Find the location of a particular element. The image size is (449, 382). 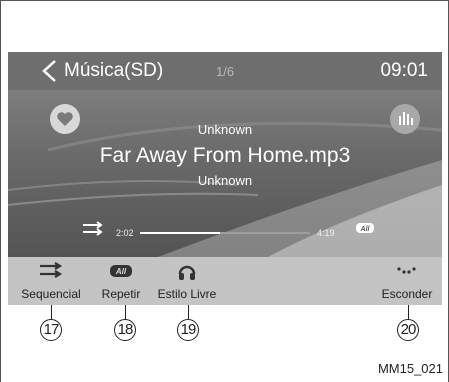

clock: 09:01 is located at coordinates (404, 70).